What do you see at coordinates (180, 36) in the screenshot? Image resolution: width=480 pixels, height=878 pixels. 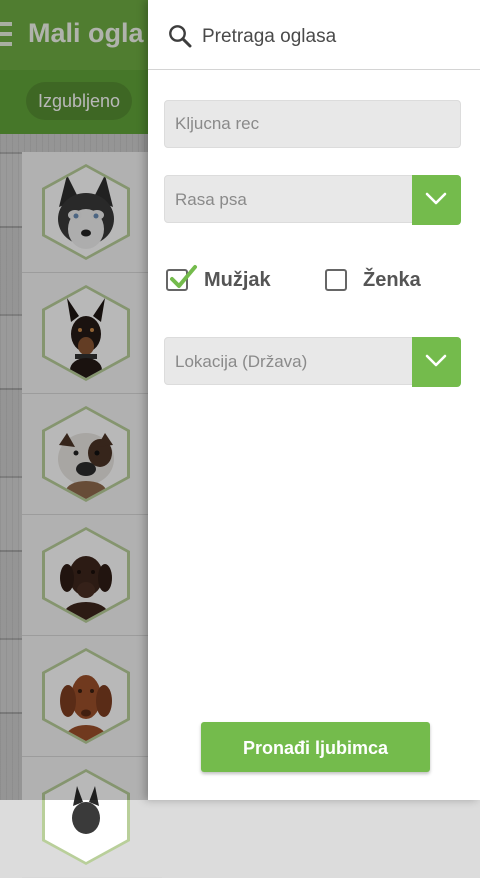 I see `search-icon` at bounding box center [180, 36].